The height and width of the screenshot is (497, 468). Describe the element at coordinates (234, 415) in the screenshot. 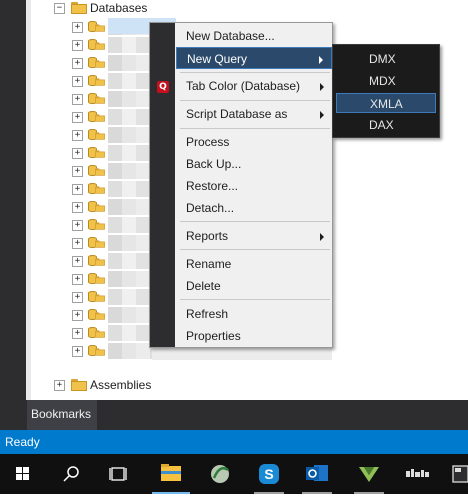

I see `bottom-tab-strip: Bookmarks` at that location.